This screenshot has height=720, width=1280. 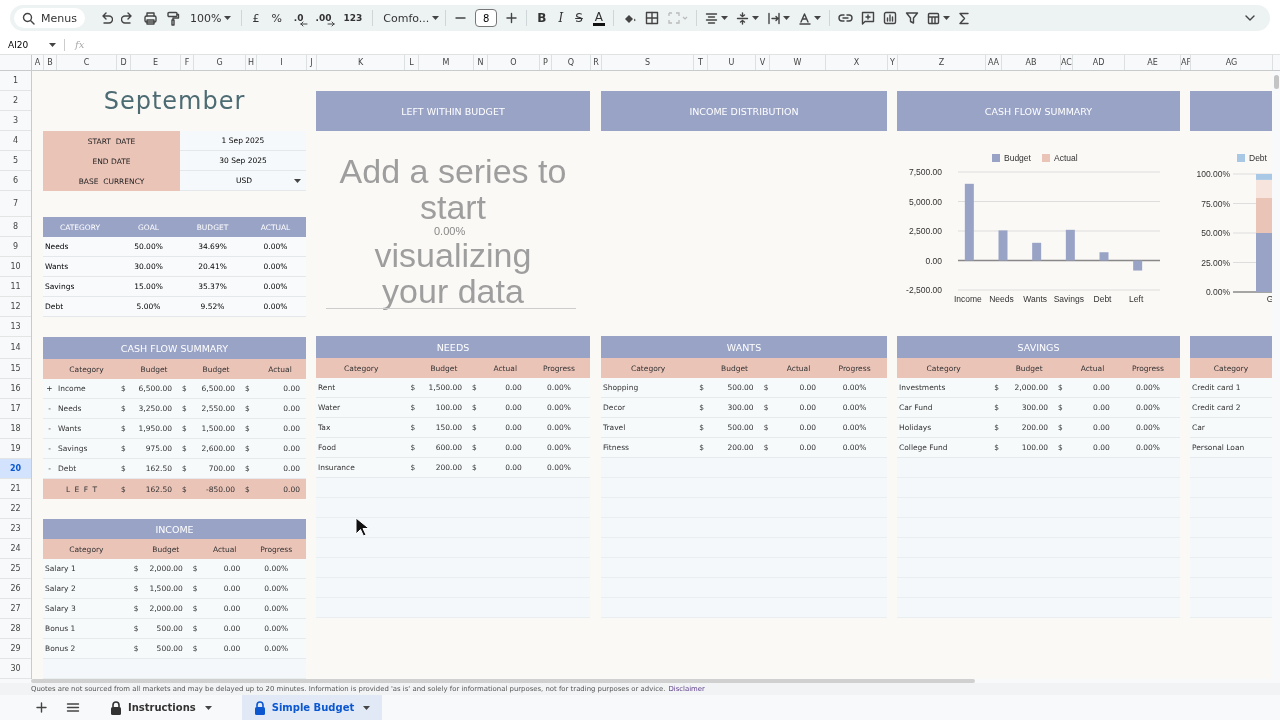 What do you see at coordinates (15, 141) in the screenshot?
I see `row-header: 4` at bounding box center [15, 141].